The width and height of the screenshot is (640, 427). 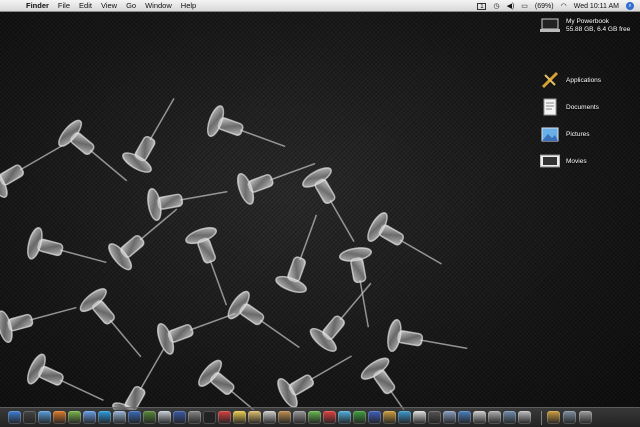 I want to click on quicktime-icon, so click(x=179, y=417).